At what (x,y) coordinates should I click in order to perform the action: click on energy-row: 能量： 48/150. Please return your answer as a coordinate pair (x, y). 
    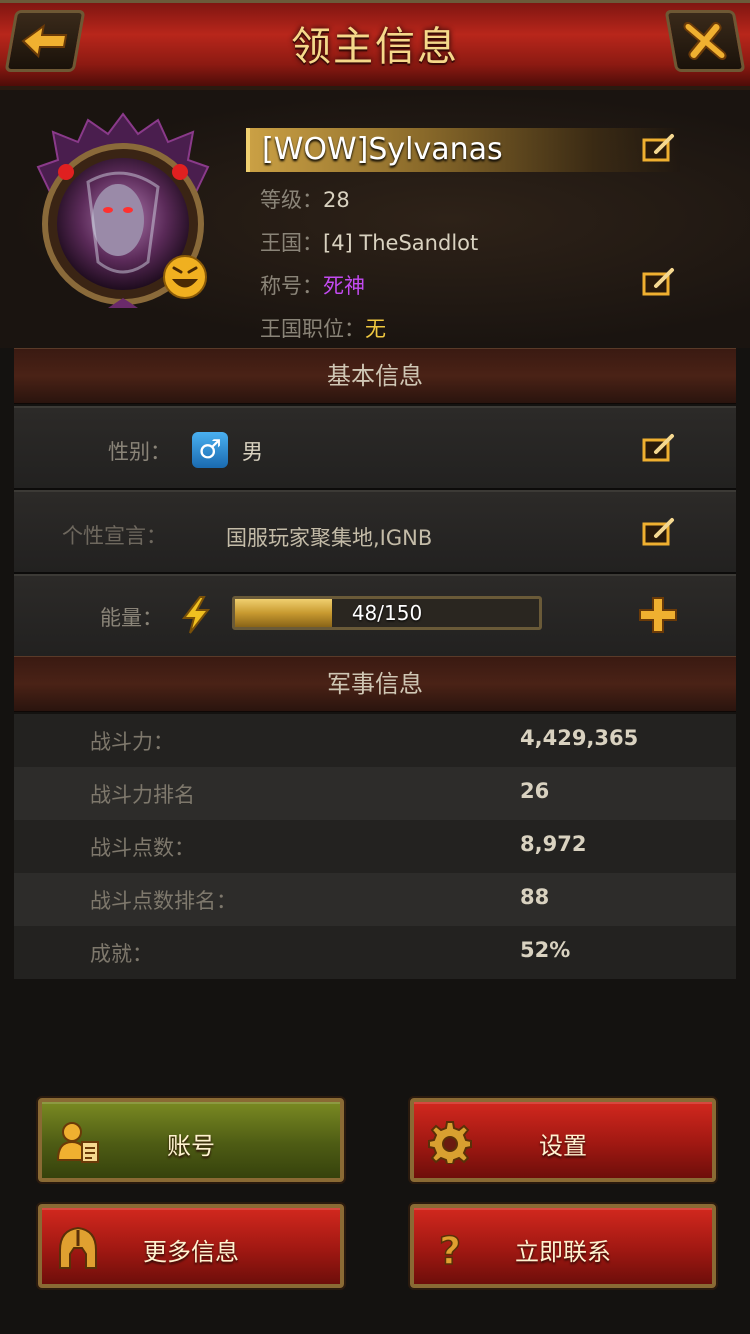
    Looking at the image, I should click on (375, 616).